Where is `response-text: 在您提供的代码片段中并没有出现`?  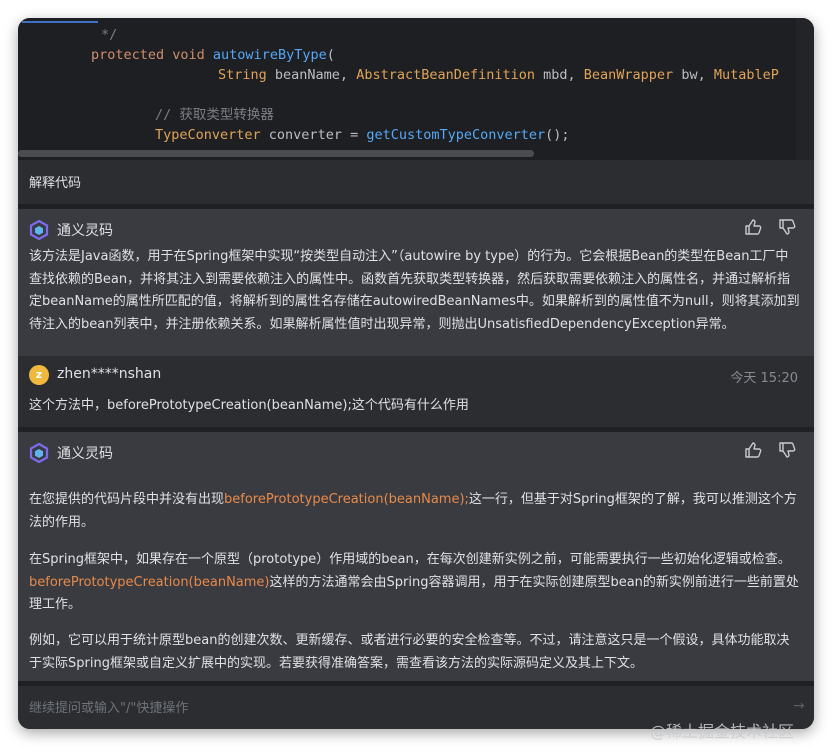
response-text: 在您提供的代码片段中并没有出现 is located at coordinates (127, 499).